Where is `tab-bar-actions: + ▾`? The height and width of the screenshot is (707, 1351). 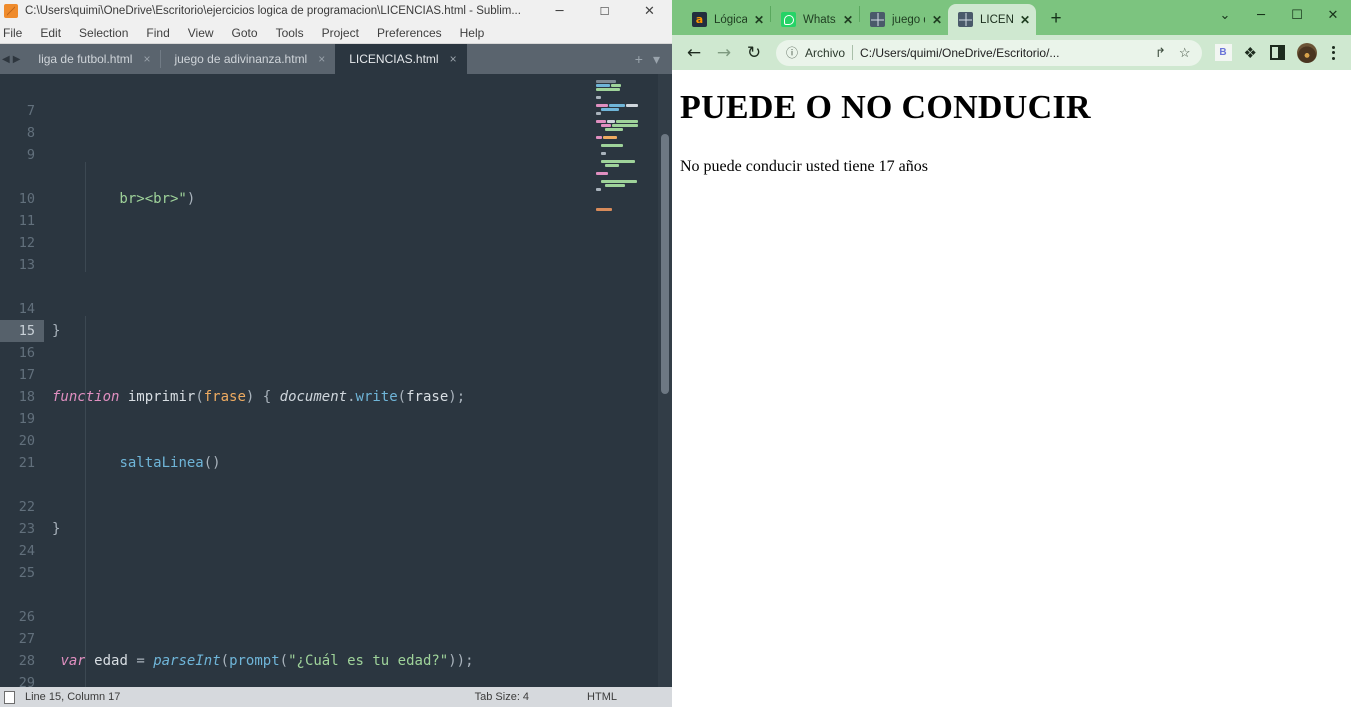 tab-bar-actions: + ▾ is located at coordinates (653, 59).